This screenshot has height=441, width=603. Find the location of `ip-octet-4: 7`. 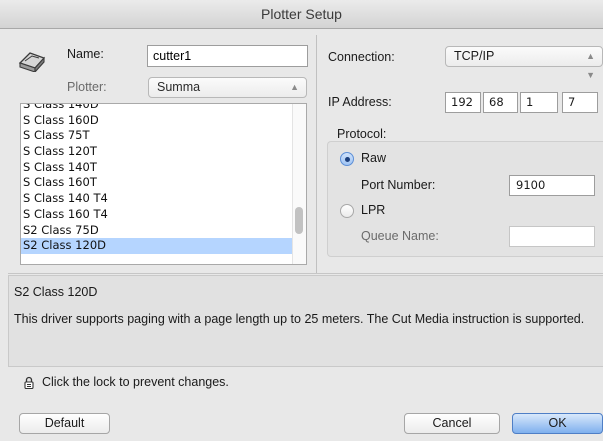

ip-octet-4: 7 is located at coordinates (580, 102).